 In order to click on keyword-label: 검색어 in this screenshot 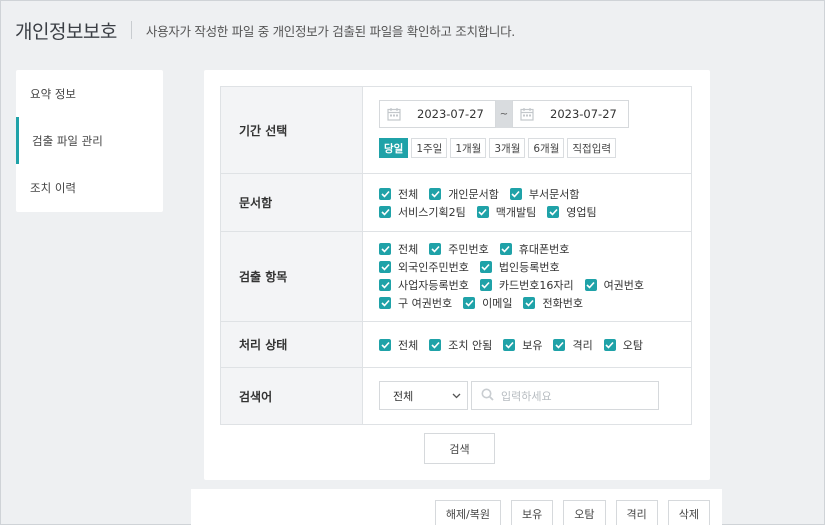, I will do `click(292, 396)`.